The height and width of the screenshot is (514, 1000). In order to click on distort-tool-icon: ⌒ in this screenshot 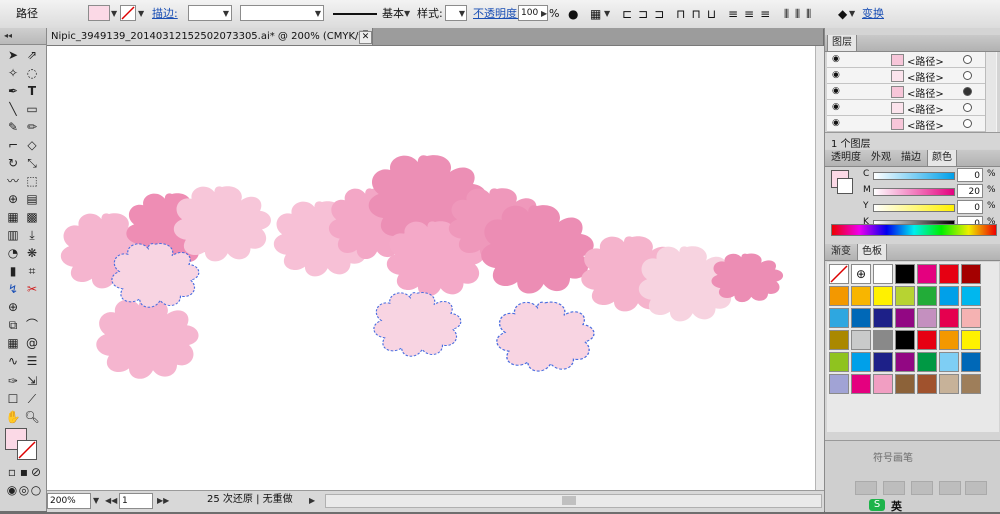, I will do `click(32, 325)`.